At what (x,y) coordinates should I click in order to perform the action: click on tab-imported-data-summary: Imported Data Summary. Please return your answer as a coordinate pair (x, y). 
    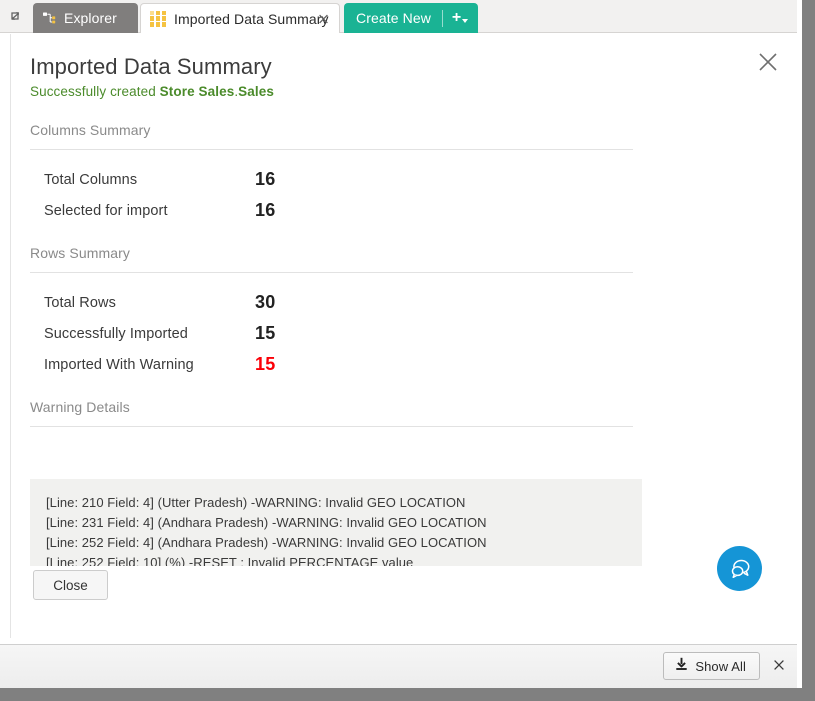
    Looking at the image, I should click on (240, 18).